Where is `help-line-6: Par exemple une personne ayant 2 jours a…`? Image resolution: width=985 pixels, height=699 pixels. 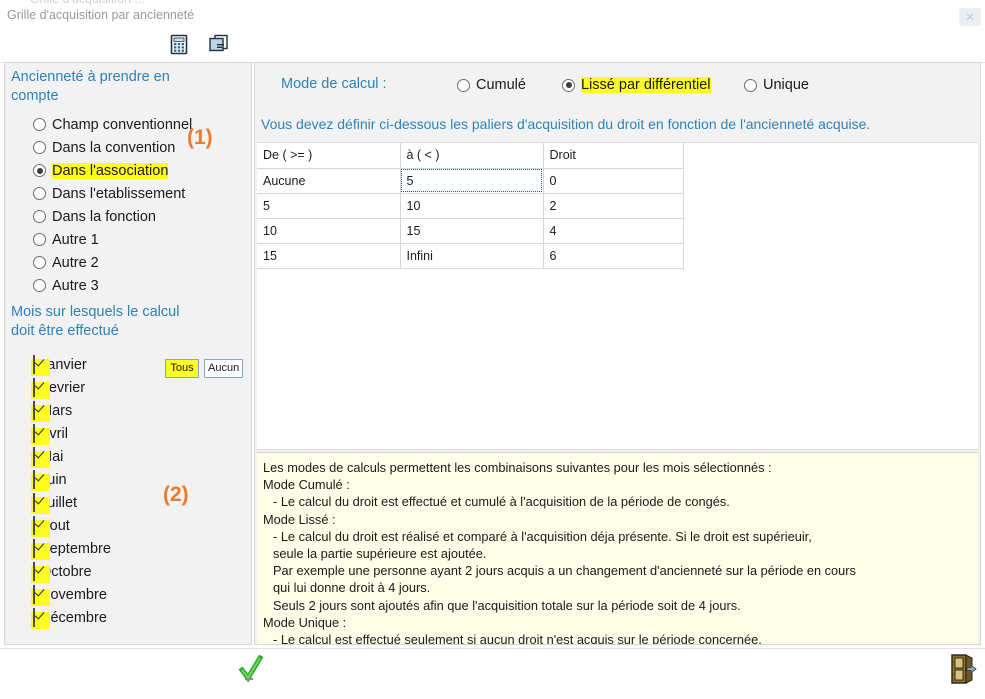 help-line-6: Par exemple une personne ayant 2 jours a… is located at coordinates (564, 571).